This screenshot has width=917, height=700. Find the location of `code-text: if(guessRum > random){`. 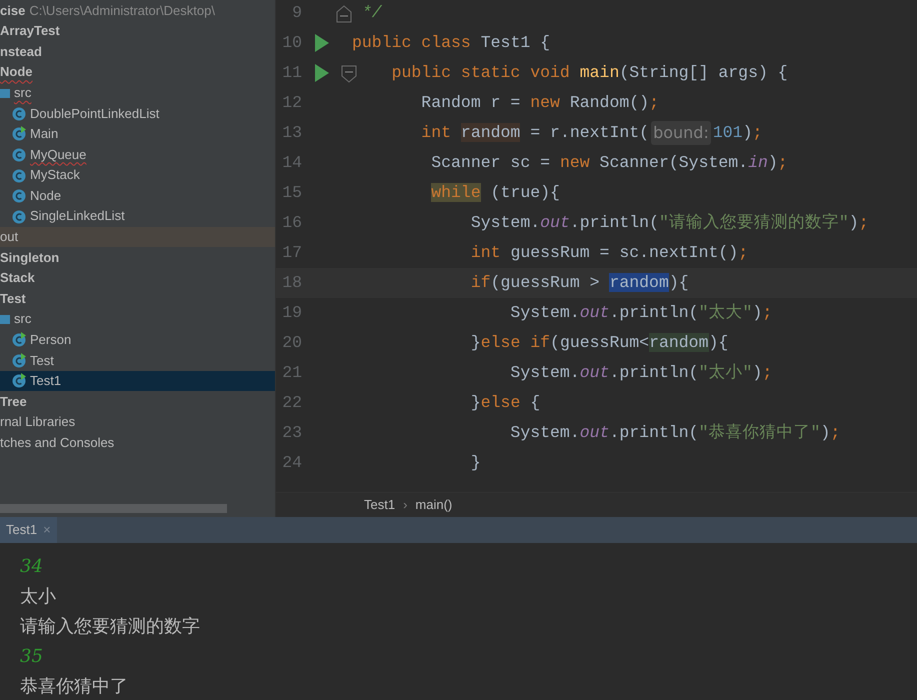

code-text: if(guessRum > random){ is located at coordinates (579, 283).